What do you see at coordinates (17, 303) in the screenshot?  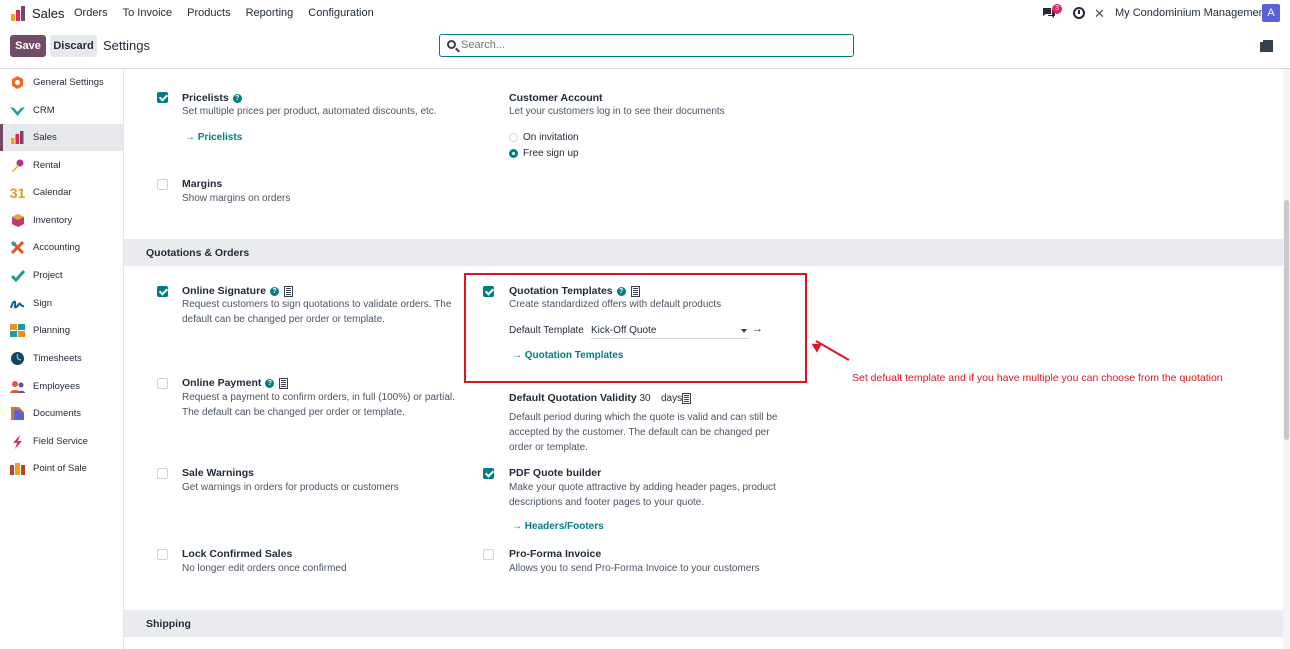 I see `sign-icon` at bounding box center [17, 303].